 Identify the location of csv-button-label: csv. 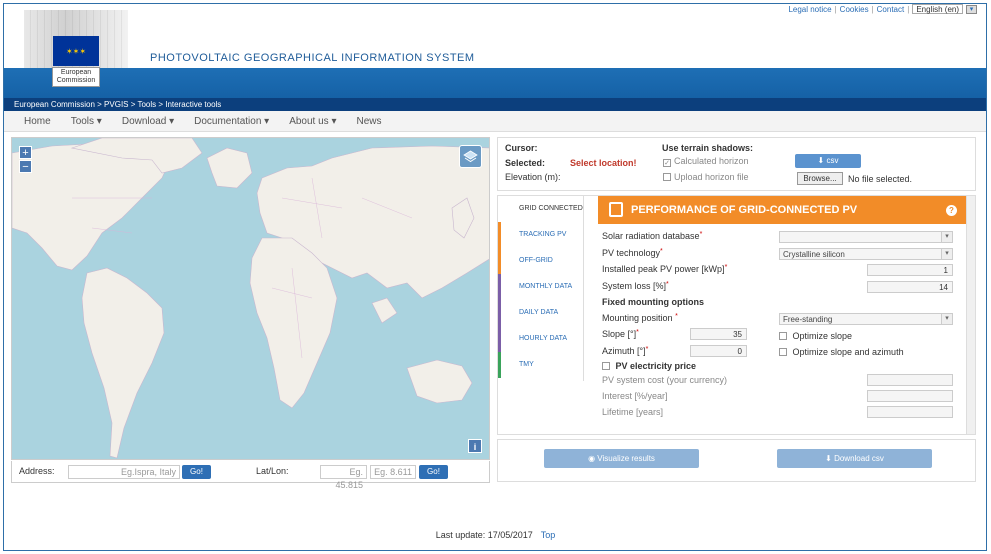
(832, 160).